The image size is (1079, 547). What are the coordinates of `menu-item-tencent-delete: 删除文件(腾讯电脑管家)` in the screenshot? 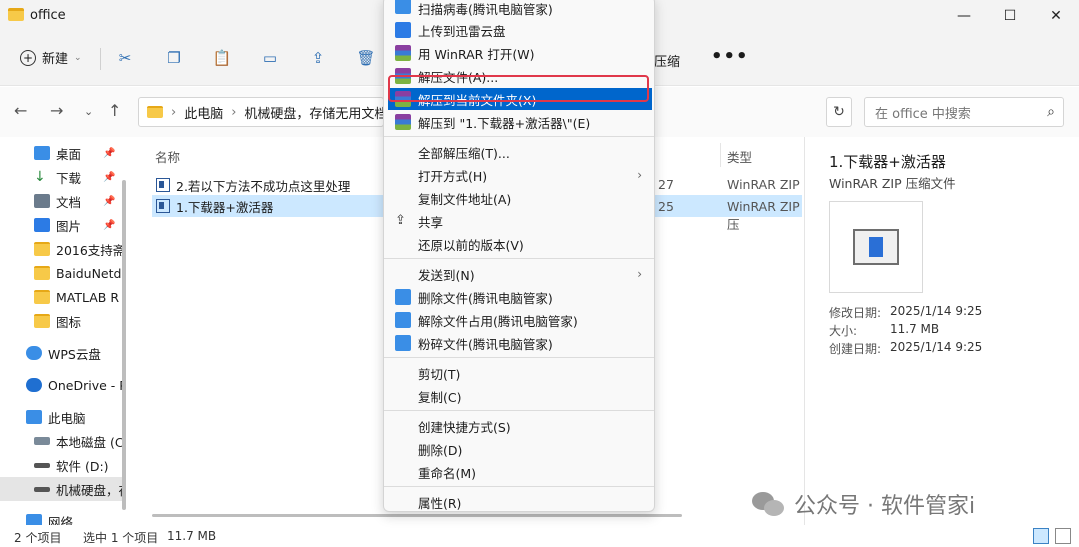 It's located at (520, 297).